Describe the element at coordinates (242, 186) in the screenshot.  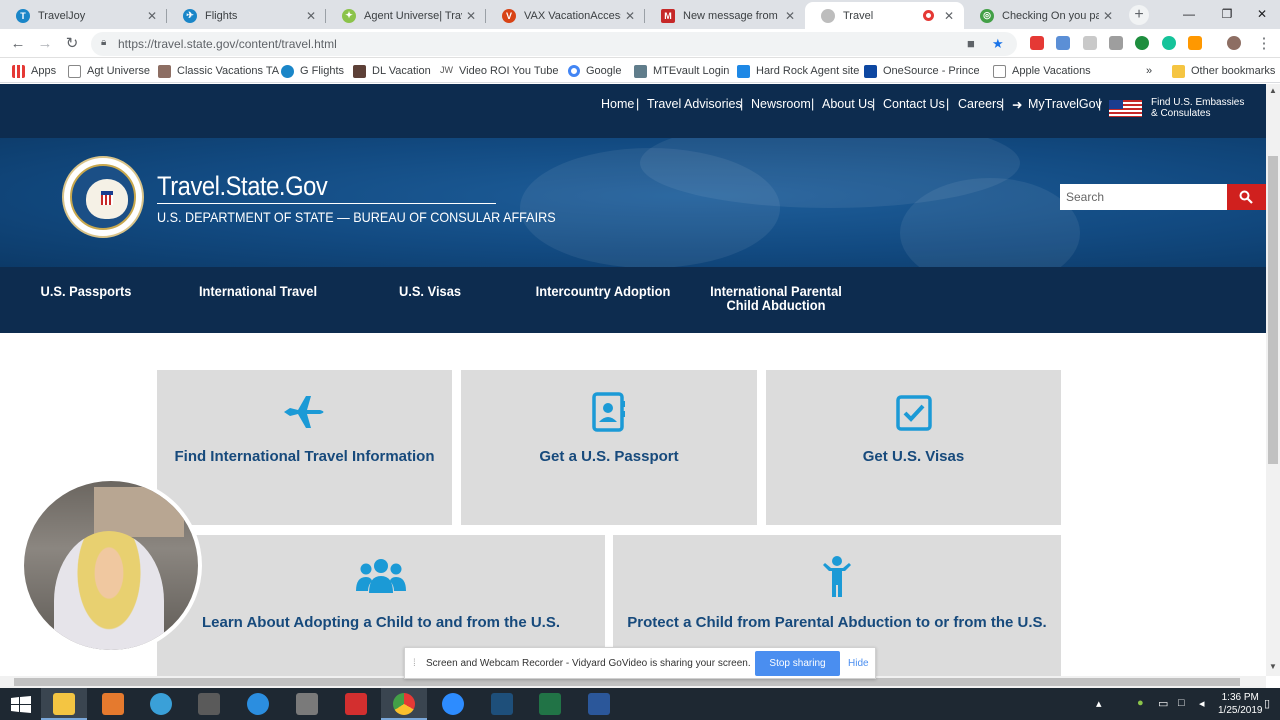
I see `site-title: Travel.State.Gov` at that location.